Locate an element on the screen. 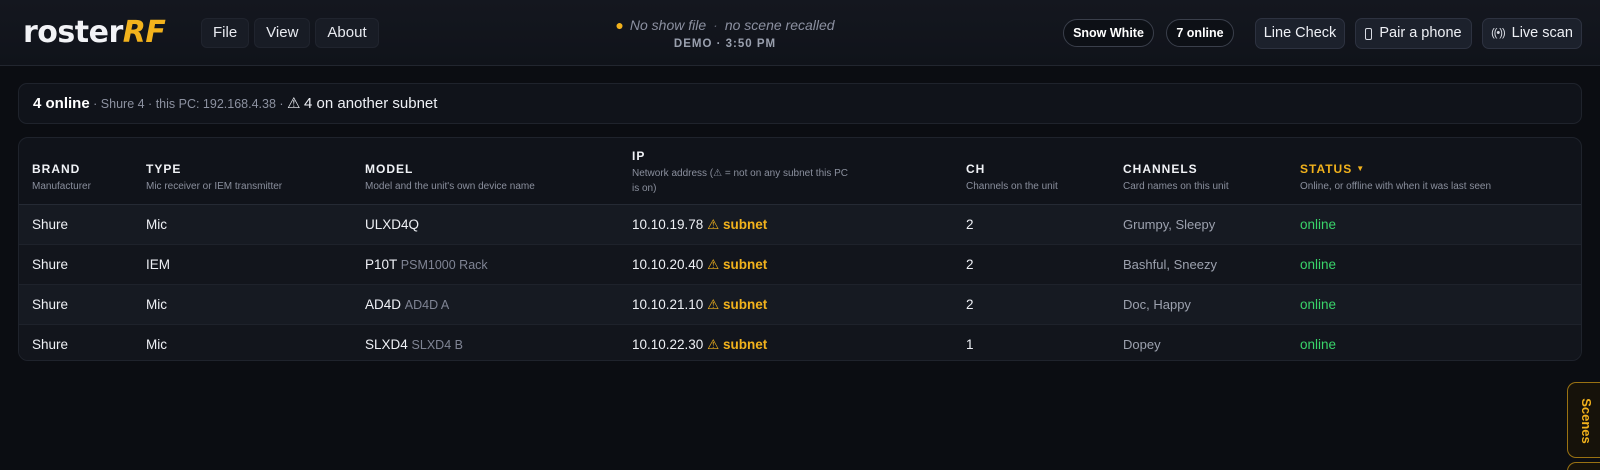 Image resolution: width=1600 pixels, height=470 pixels. ip-address: 10.10.21.10 is located at coordinates (668, 304).